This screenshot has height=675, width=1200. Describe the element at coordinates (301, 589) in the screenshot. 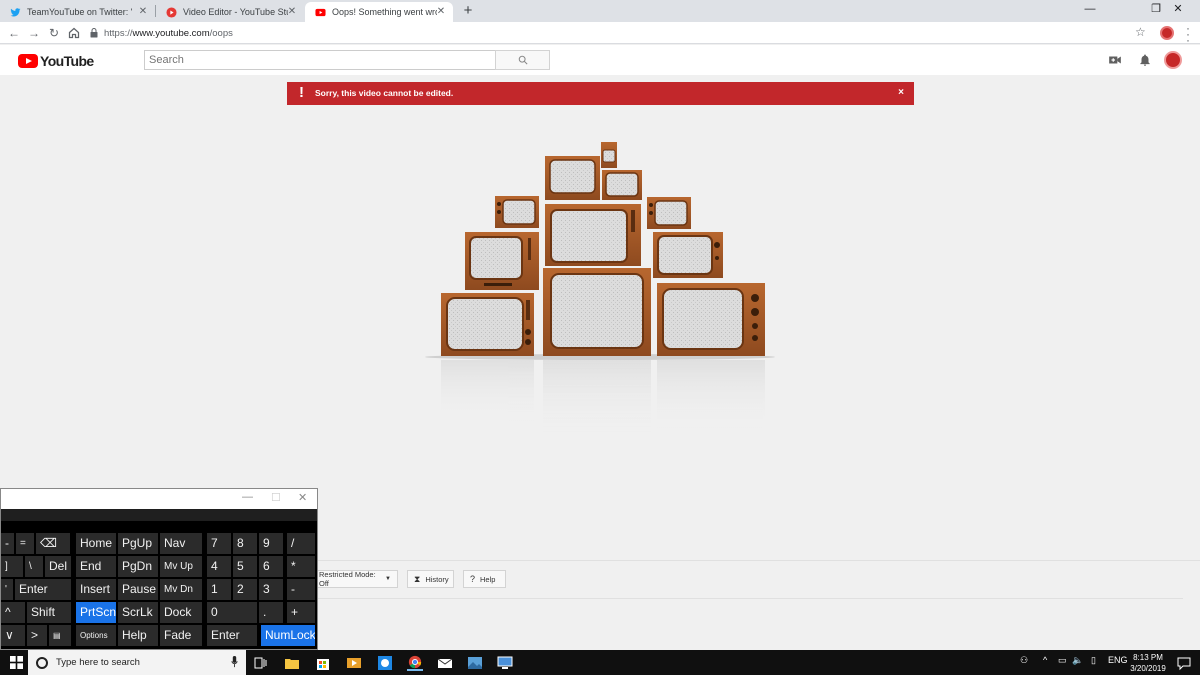

I see `key-minus: -` at that location.